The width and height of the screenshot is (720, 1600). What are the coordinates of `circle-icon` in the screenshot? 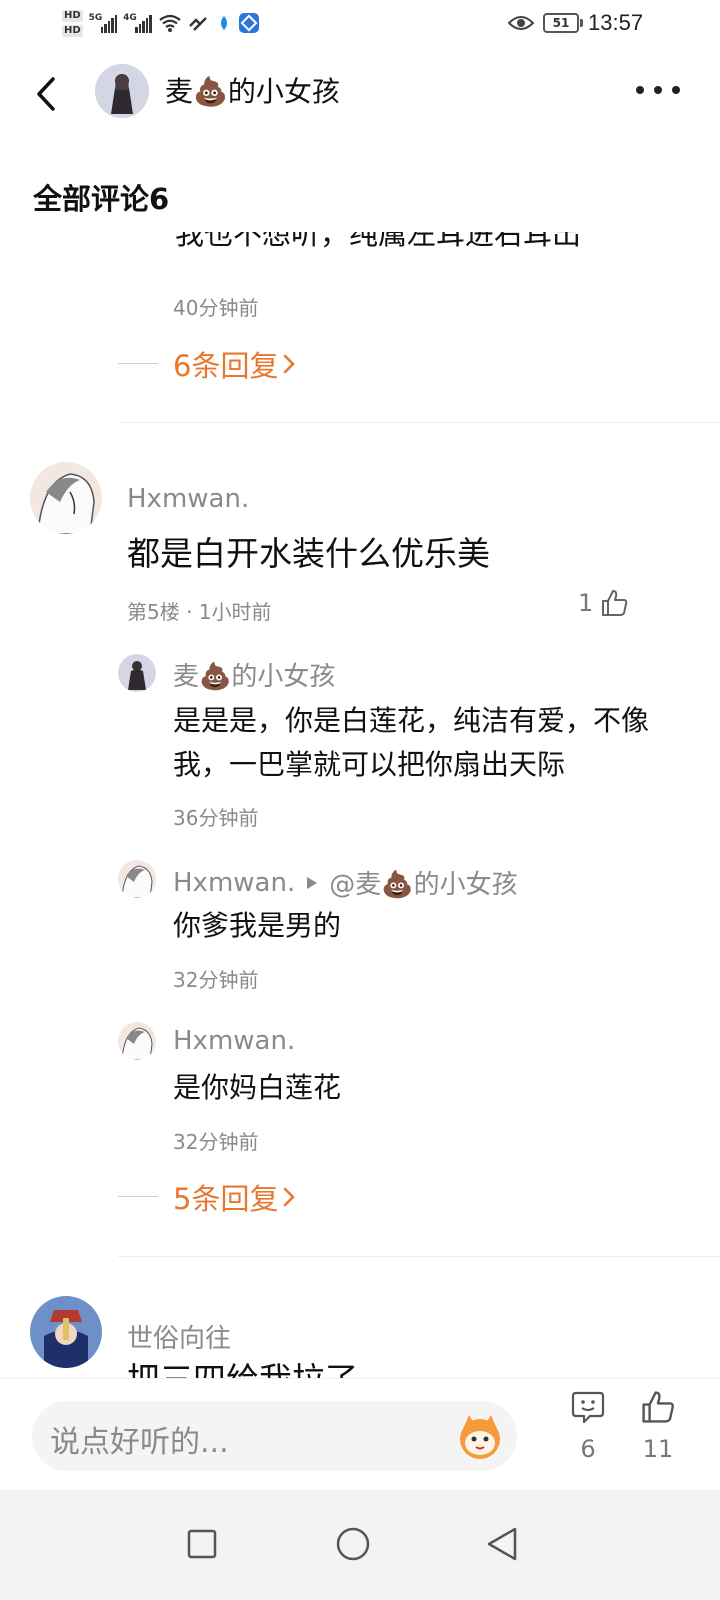 It's located at (353, 1544).